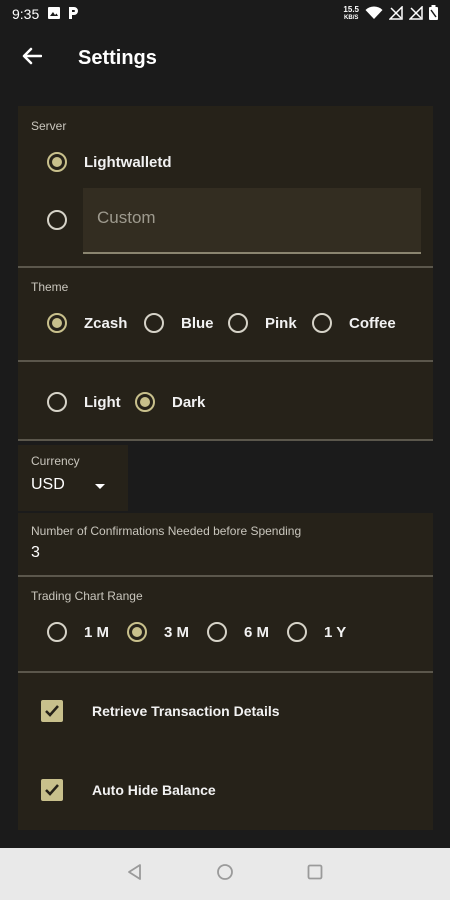 The width and height of the screenshot is (450, 900). I want to click on custom-server-input: Custom, so click(252, 221).